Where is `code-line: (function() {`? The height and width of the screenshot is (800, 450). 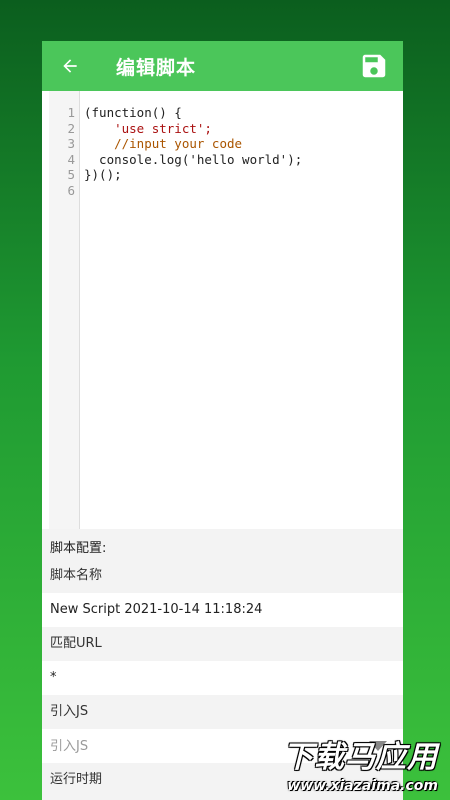 code-line: (function() { is located at coordinates (133, 112).